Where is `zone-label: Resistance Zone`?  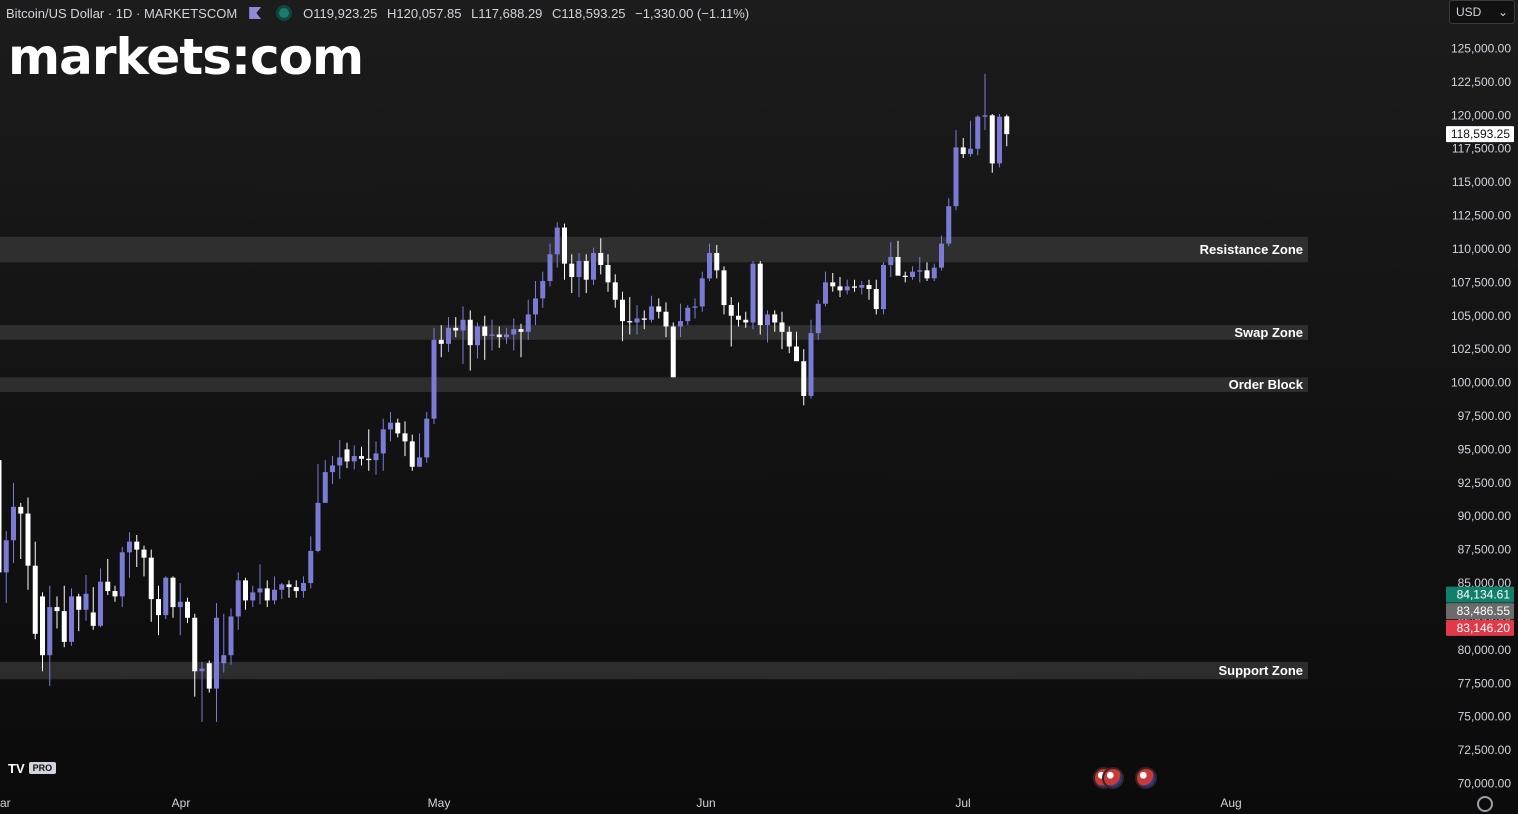 zone-label: Resistance Zone is located at coordinates (1251, 249).